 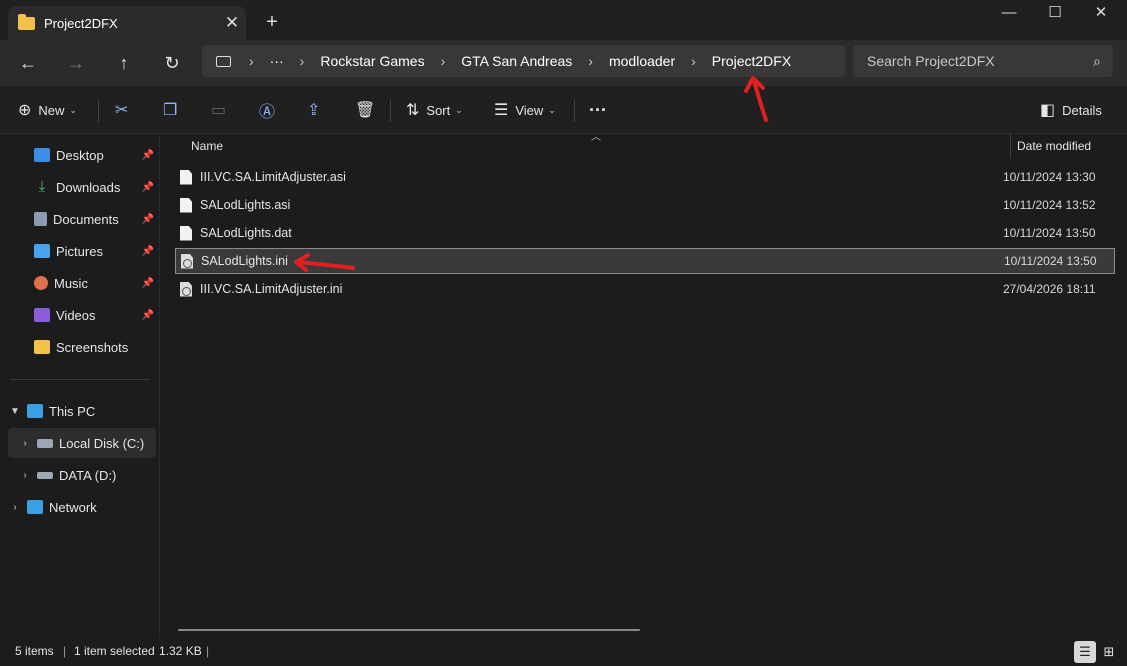 I want to click on file-name: III.VC.SA.LimitAdjuster.asi, so click(x=273, y=177).